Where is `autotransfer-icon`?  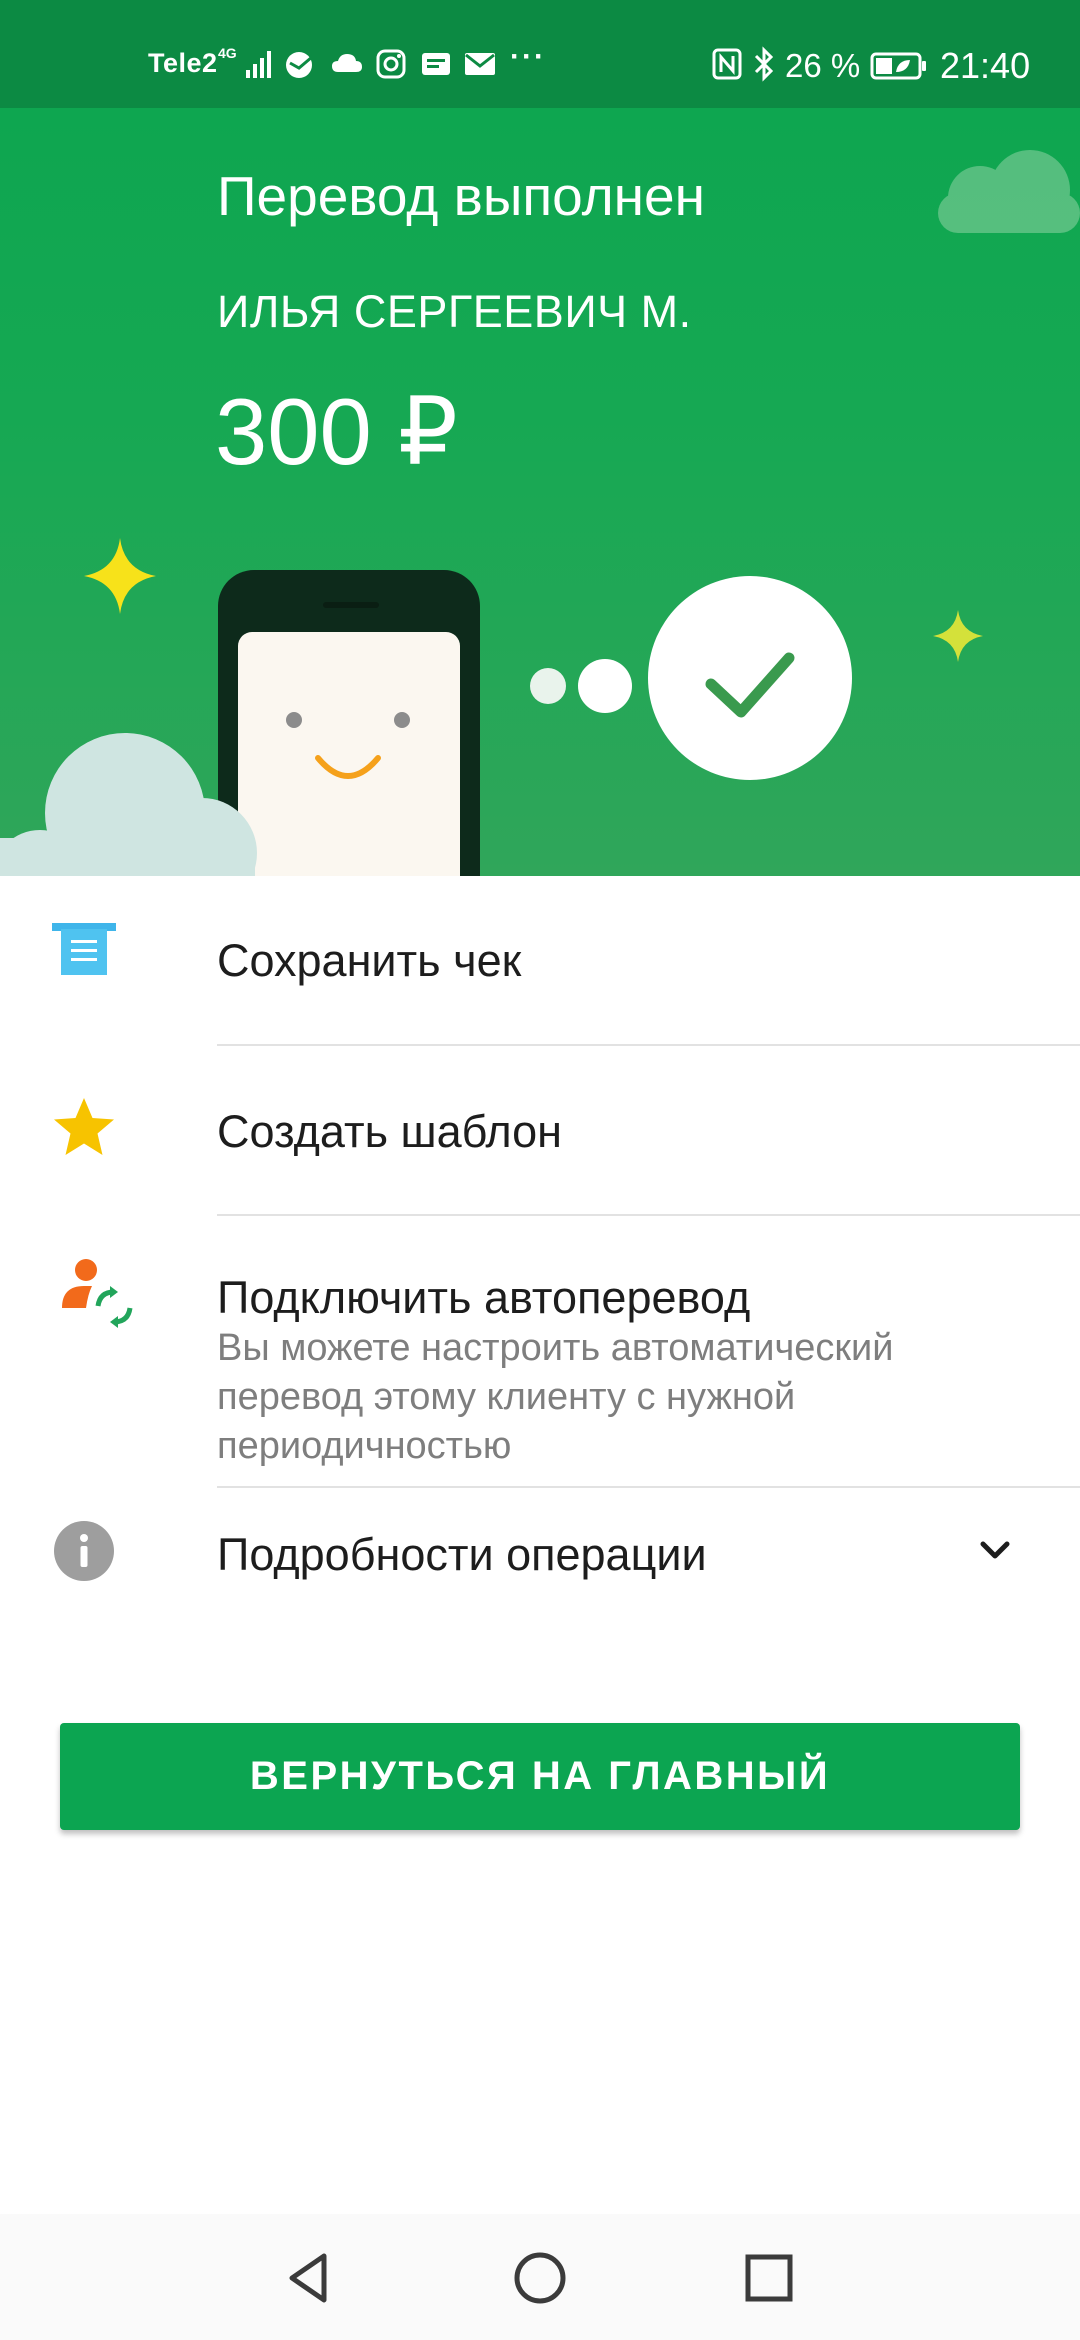 autotransfer-icon is located at coordinates (97, 1293).